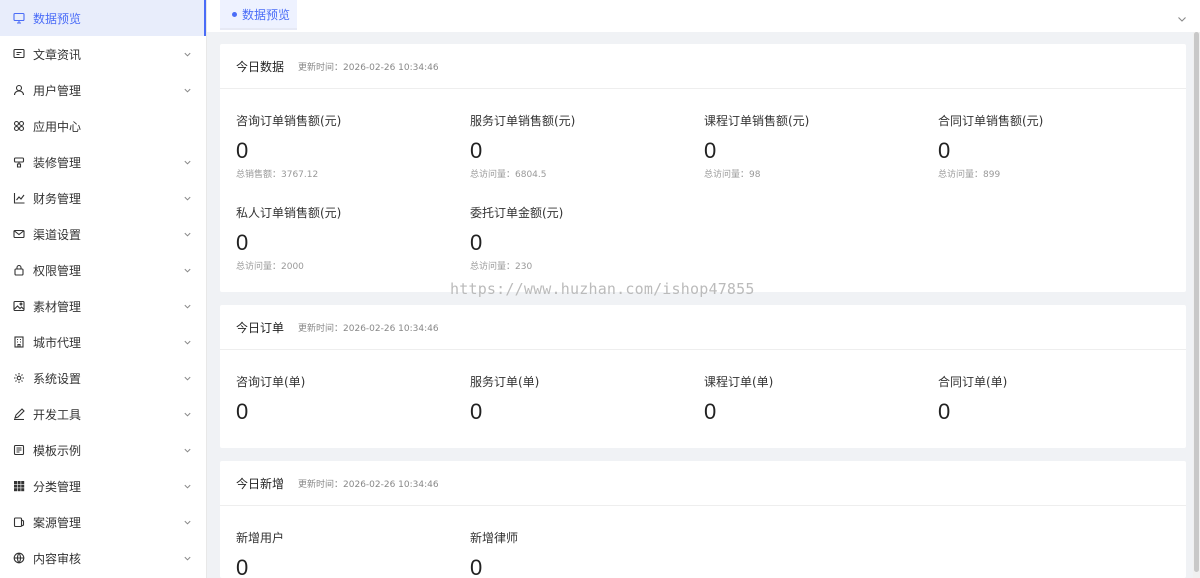  Describe the element at coordinates (103, 162) in the screenshot. I see `sidebar-item-decoration: 装修管理` at that location.